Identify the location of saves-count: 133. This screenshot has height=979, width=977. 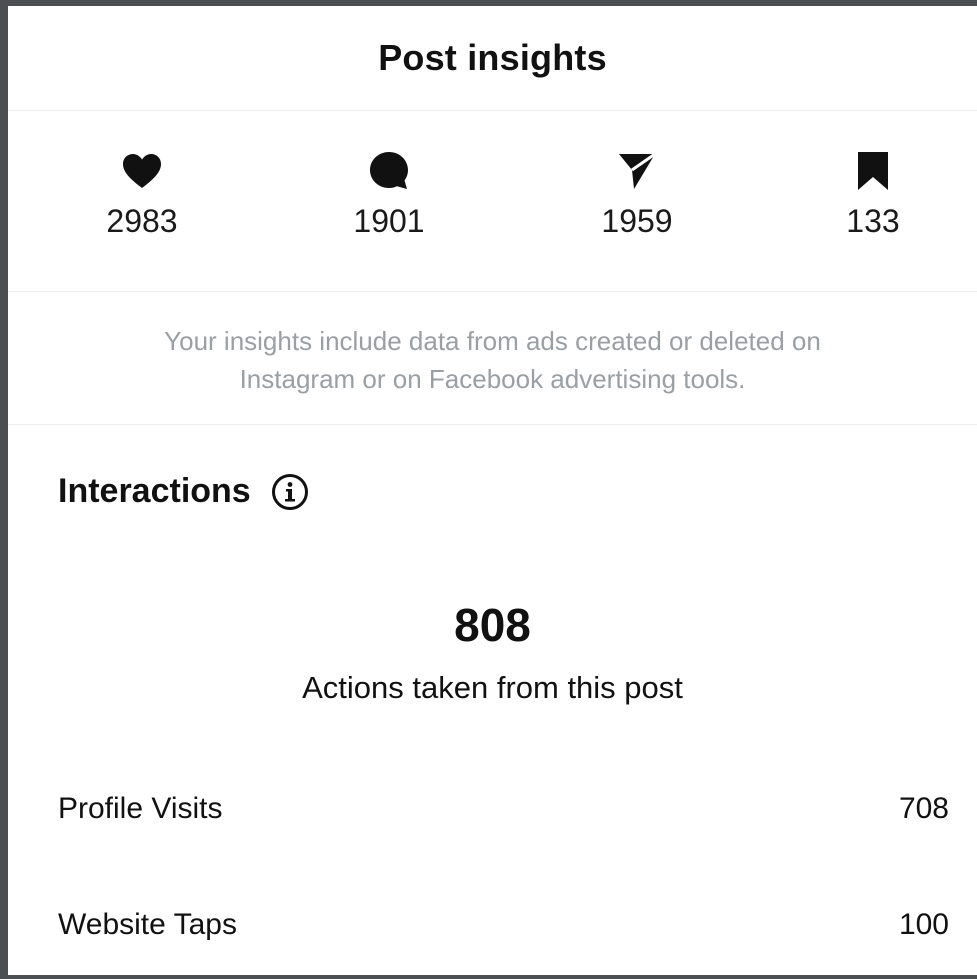
(873, 221).